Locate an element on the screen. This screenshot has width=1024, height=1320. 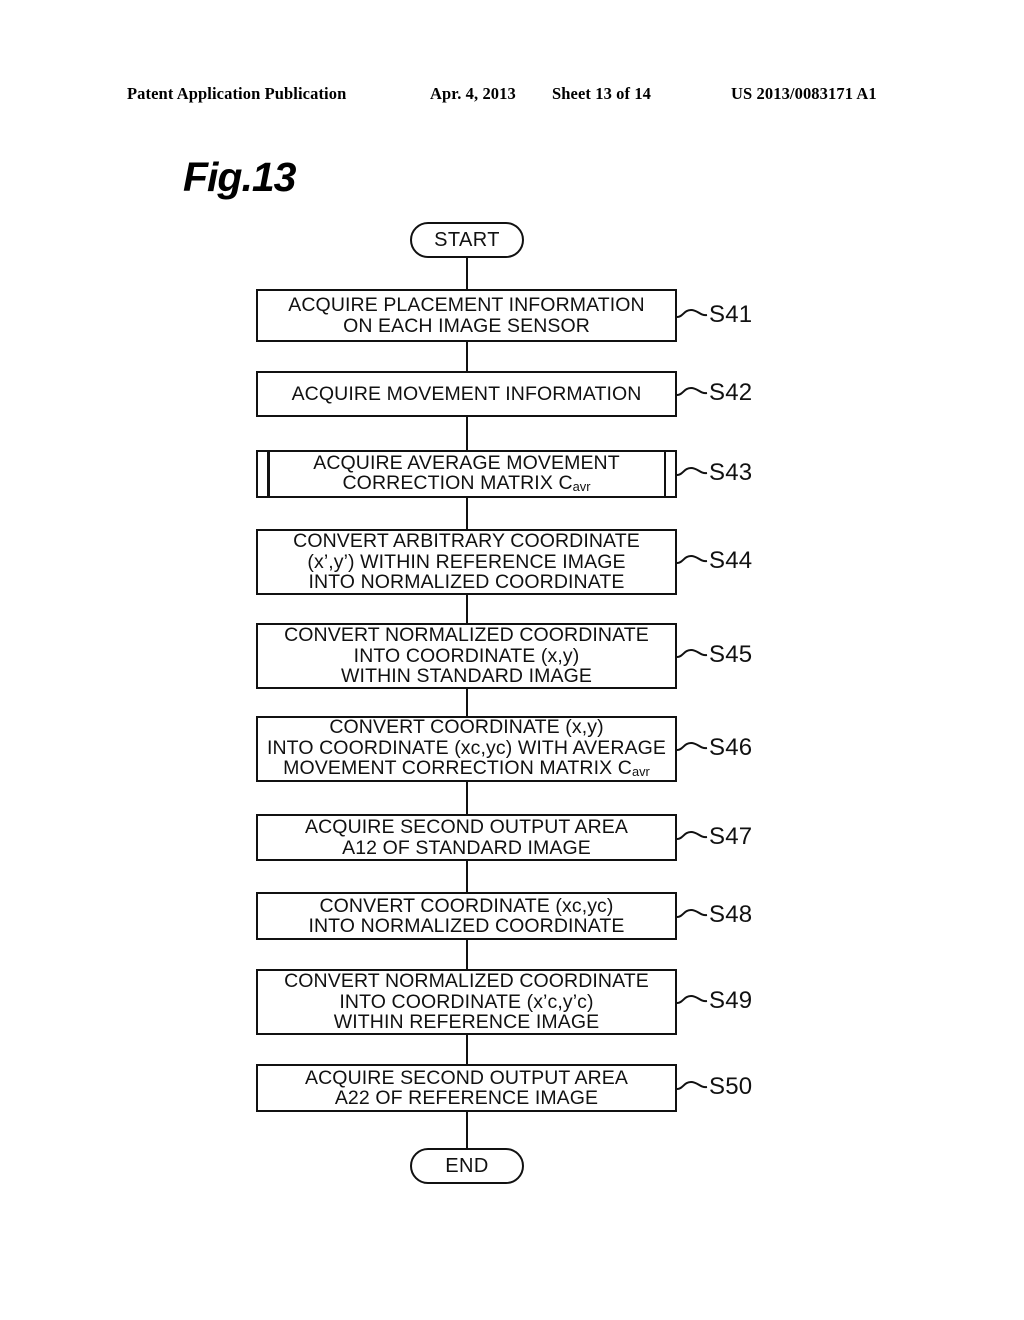
flow-node-text-line: INTO COORDINATE (xc,yc) WITH AVERAGE is located at coordinates (466, 747).